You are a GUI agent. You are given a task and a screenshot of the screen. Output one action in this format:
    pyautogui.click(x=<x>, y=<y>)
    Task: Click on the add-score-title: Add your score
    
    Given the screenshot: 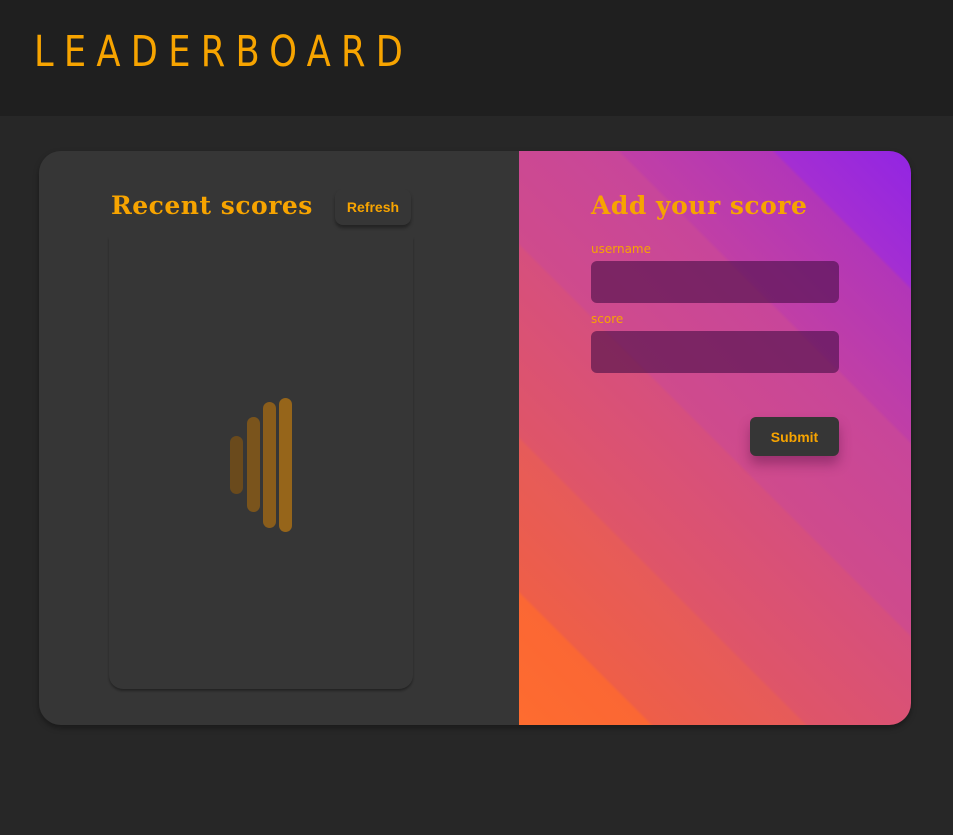 What is the action you would take?
    pyautogui.click(x=699, y=205)
    